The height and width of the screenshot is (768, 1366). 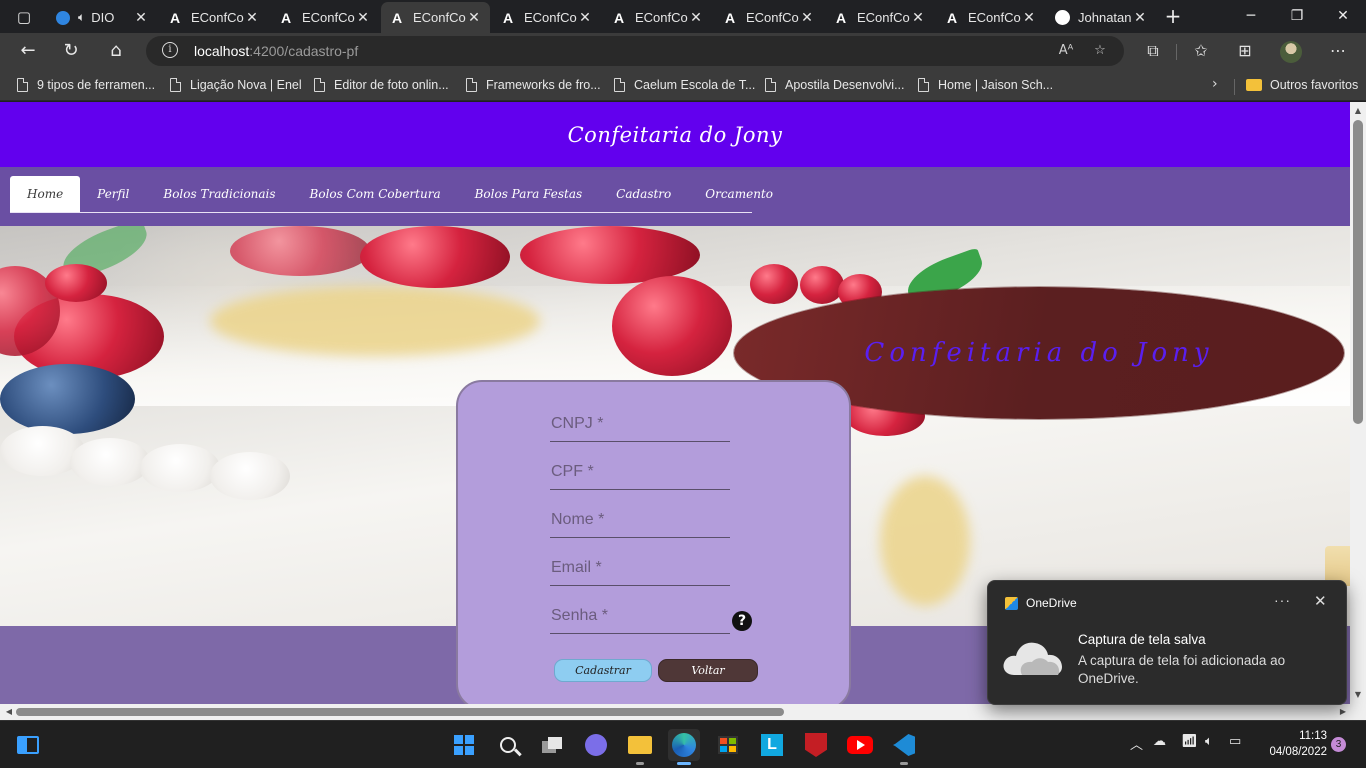 I want to click on notification-badge: 3, so click(x=1338, y=744).